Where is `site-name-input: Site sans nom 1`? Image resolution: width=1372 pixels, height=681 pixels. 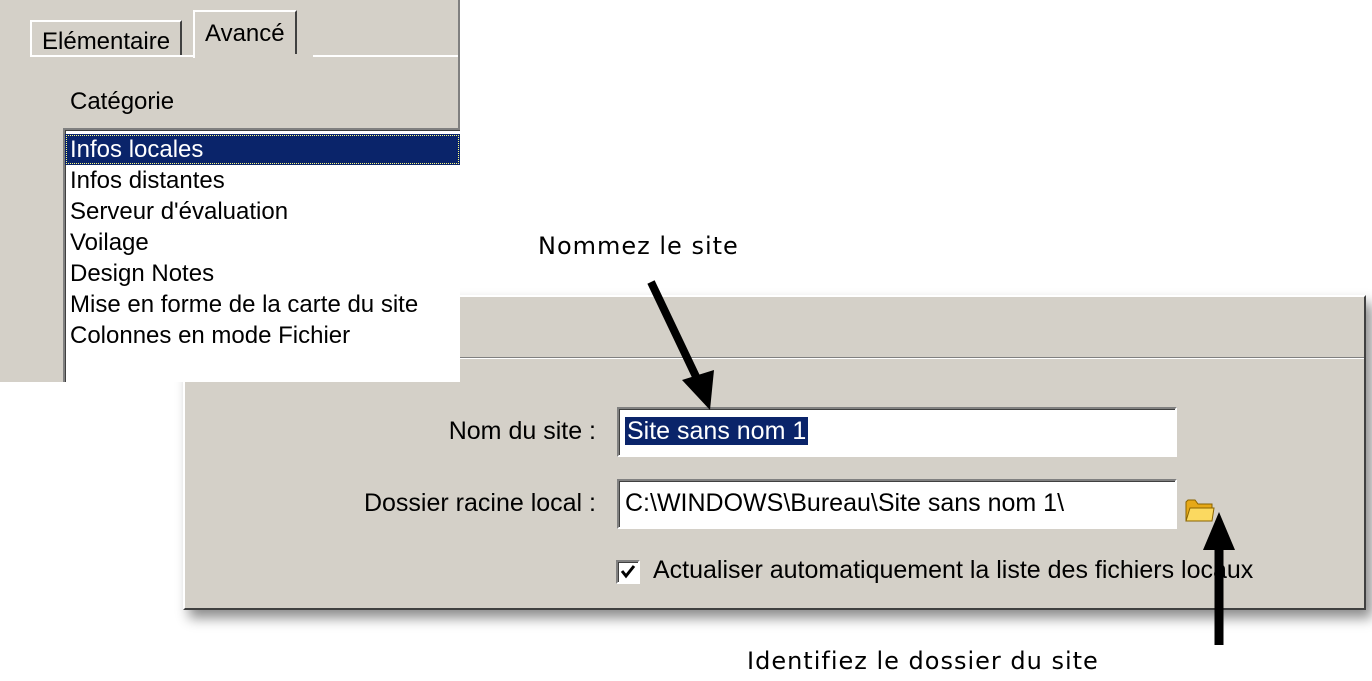 site-name-input: Site sans nom 1 is located at coordinates (897, 432).